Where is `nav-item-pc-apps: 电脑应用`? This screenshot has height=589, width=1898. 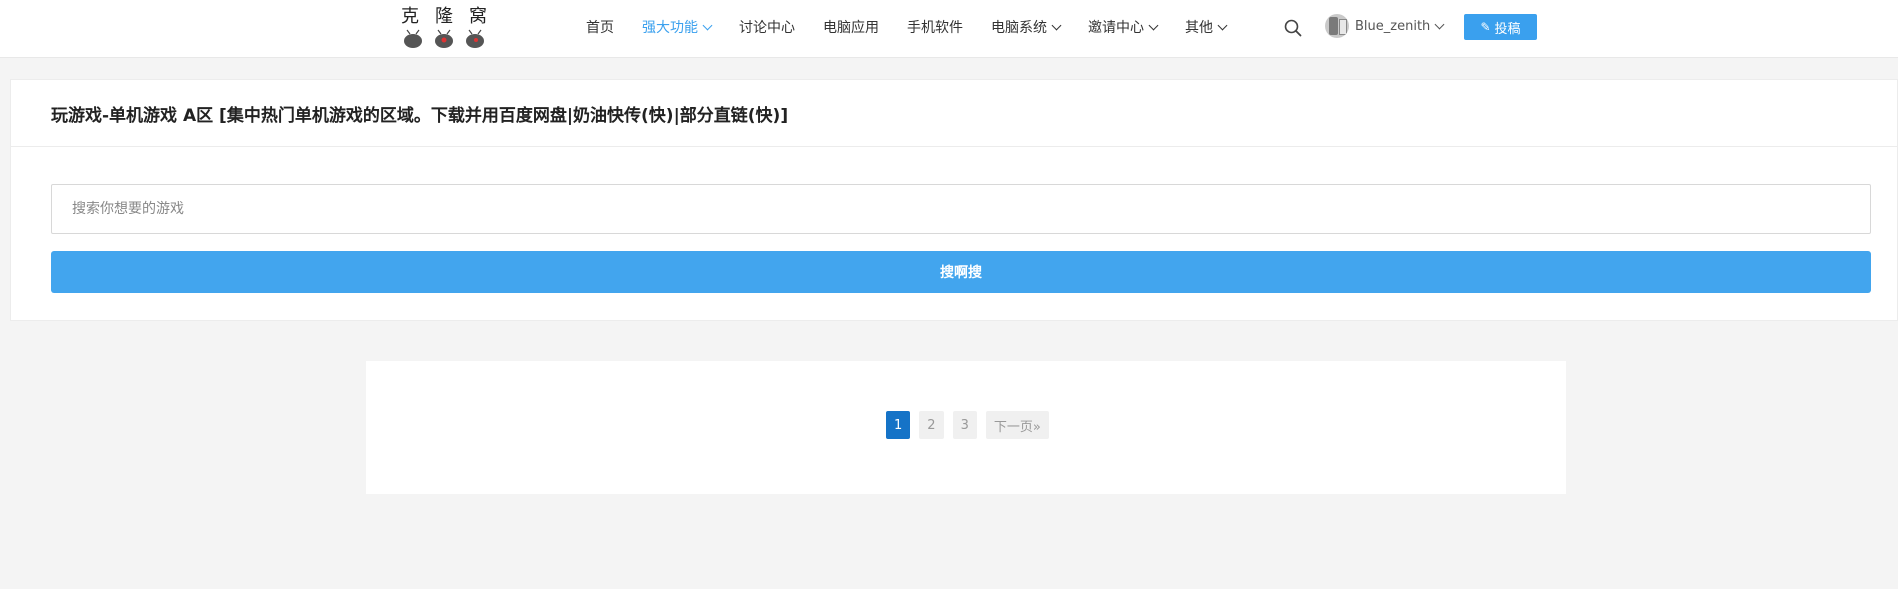
nav-item-pc-apps: 电脑应用 is located at coordinates (851, 27).